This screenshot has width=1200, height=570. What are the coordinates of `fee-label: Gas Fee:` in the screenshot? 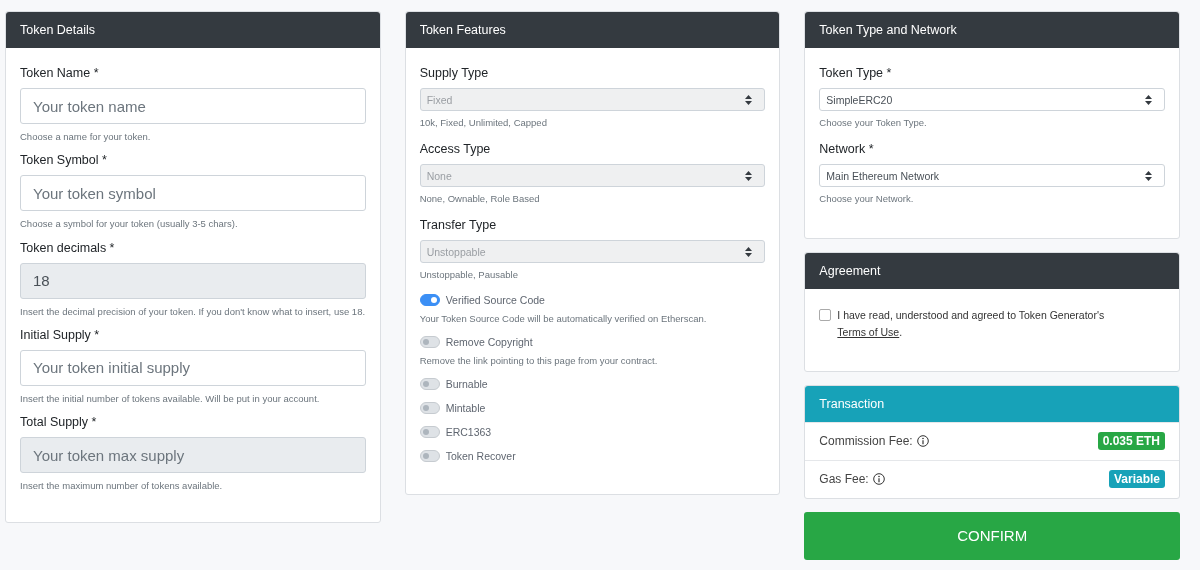 It's located at (844, 479).